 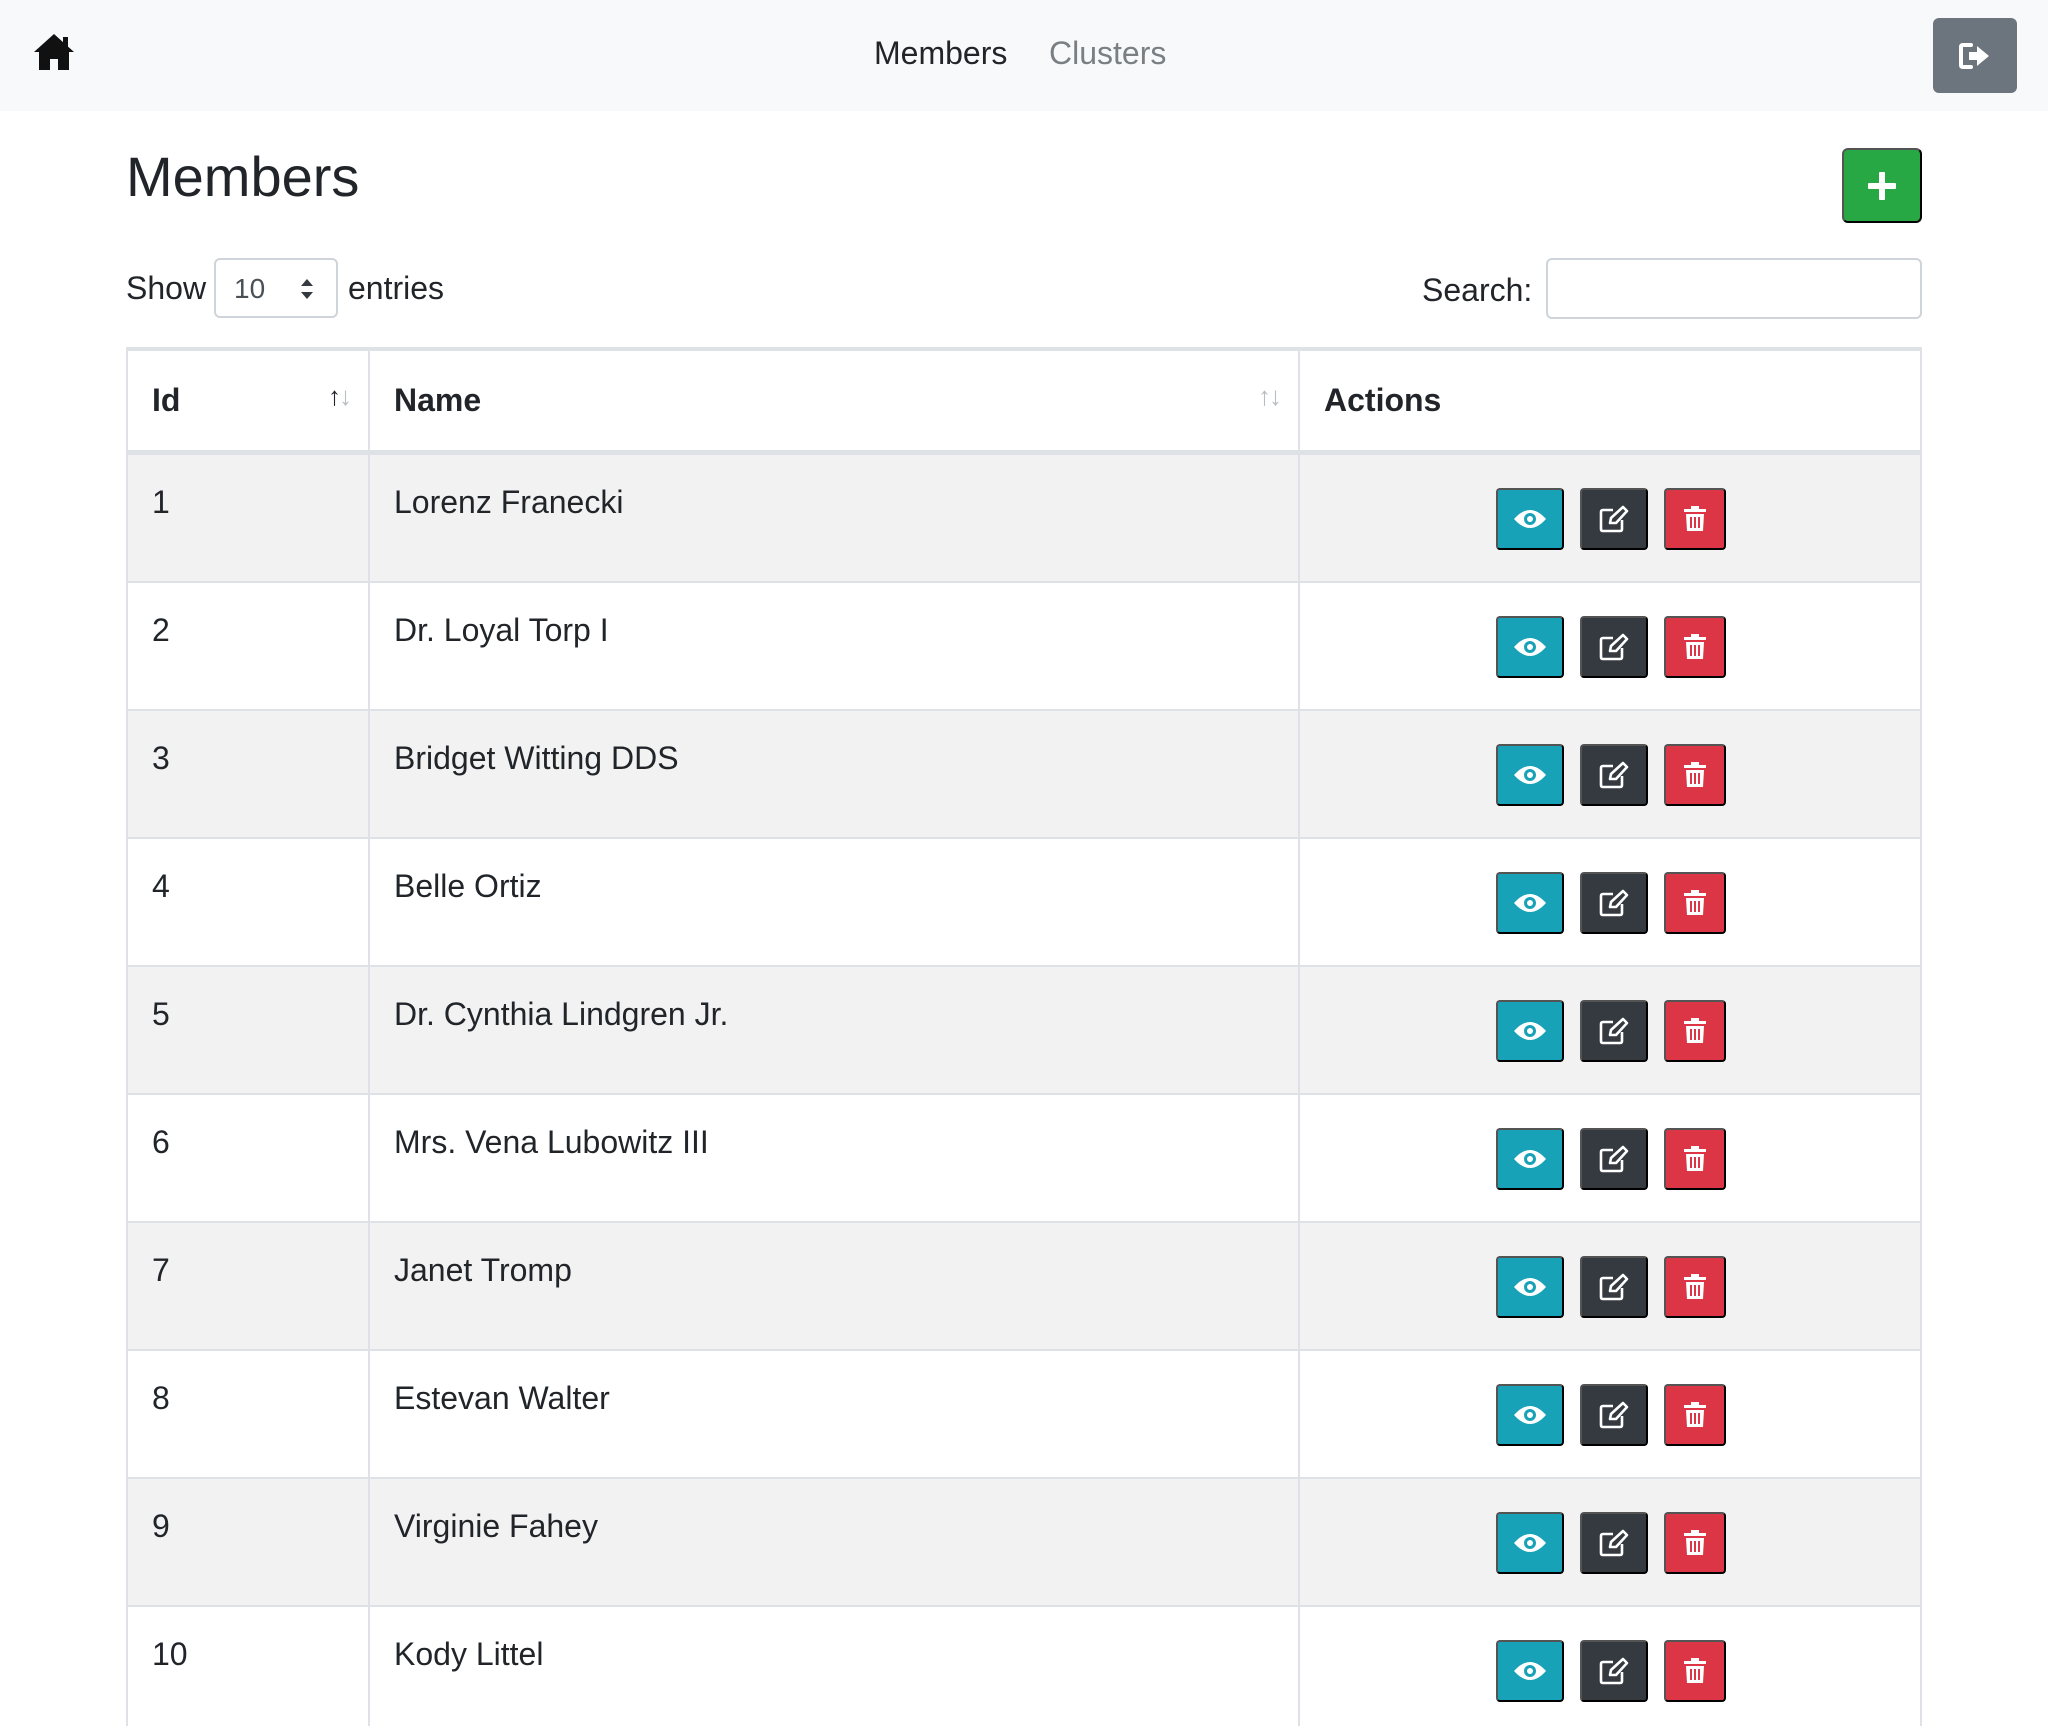 I want to click on table-row: 3 Bridget Witting DDS, so click(x=1024, y=775).